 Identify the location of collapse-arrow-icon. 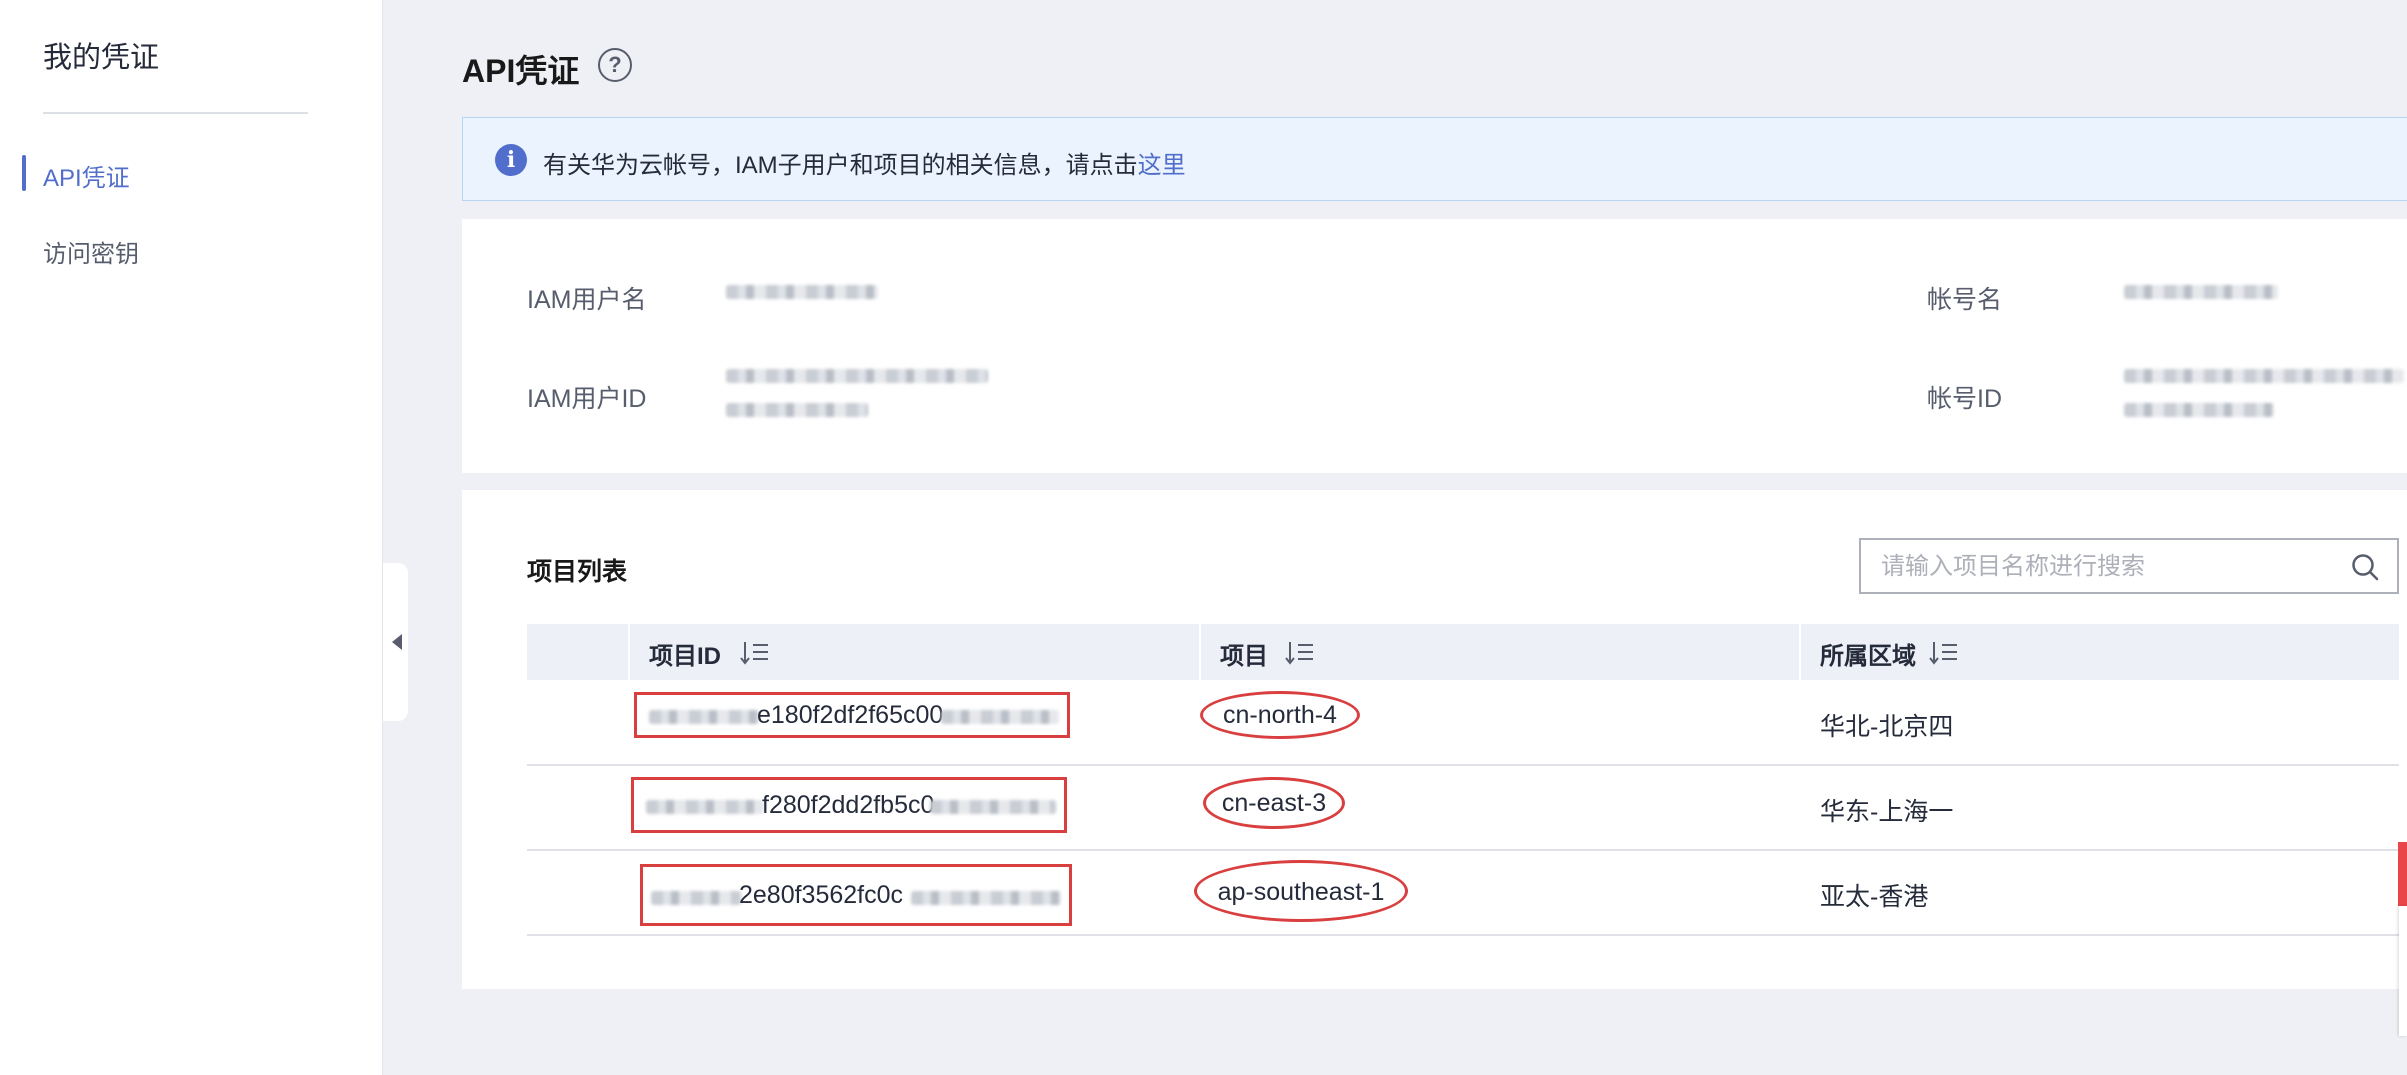
(397, 642).